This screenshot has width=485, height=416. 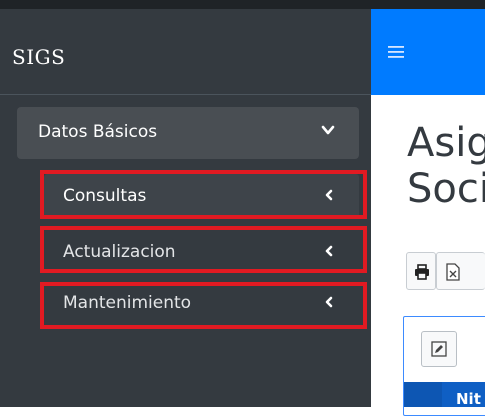 What do you see at coordinates (444, 395) in the screenshot?
I see `table-header: Nit` at bounding box center [444, 395].